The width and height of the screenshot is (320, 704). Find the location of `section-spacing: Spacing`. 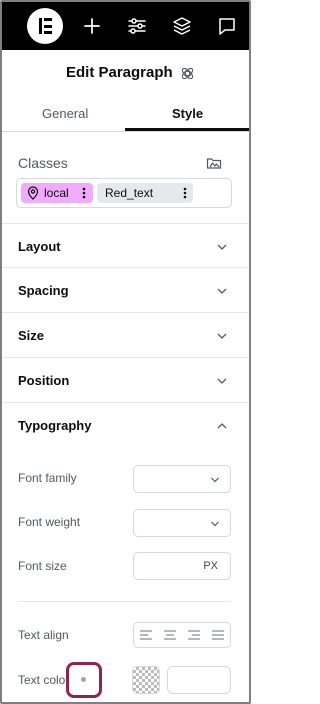

section-spacing: Spacing is located at coordinates (125, 290).